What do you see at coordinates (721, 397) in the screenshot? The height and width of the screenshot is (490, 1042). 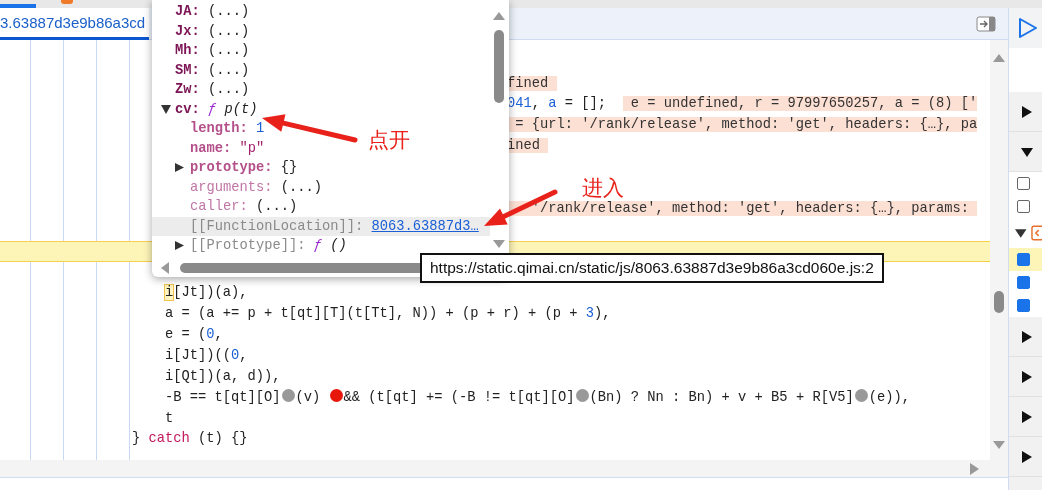 I see `code-text: (Bn) ? Nn : Bn) + v + B5 + R[V5]` at bounding box center [721, 397].